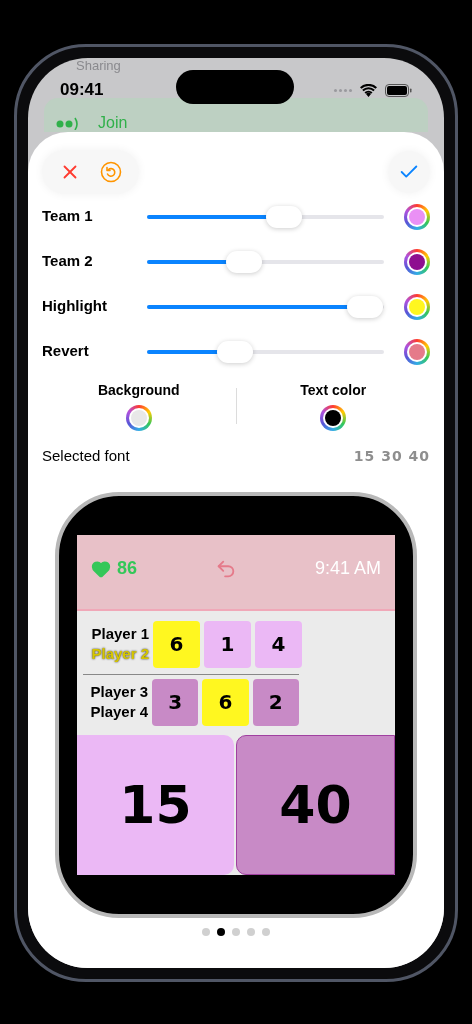 This screenshot has height=1024, width=472. What do you see at coordinates (127, 568) in the screenshot?
I see `heart-rate: 86` at bounding box center [127, 568].